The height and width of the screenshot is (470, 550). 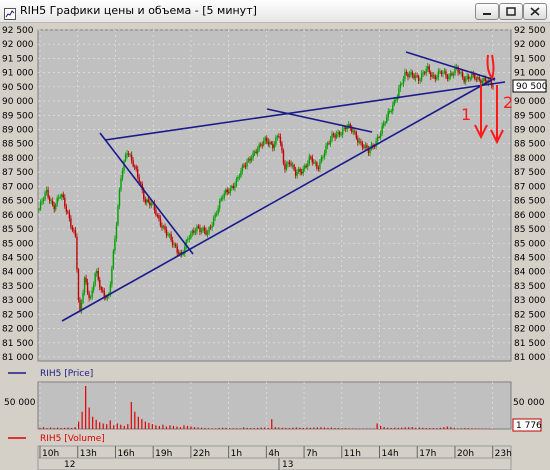 What do you see at coordinates (487, 11) in the screenshot?
I see `minimize-button` at bounding box center [487, 11].